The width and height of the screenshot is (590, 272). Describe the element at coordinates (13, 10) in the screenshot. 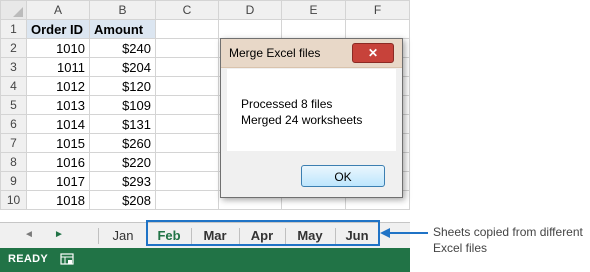

I see `select-all-corner` at that location.